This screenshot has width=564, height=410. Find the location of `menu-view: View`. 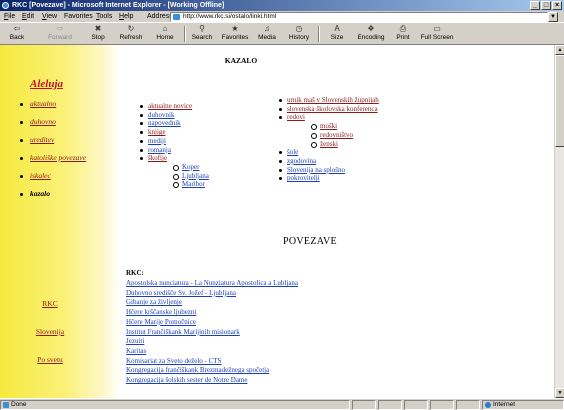

menu-view: View is located at coordinates (49, 17).